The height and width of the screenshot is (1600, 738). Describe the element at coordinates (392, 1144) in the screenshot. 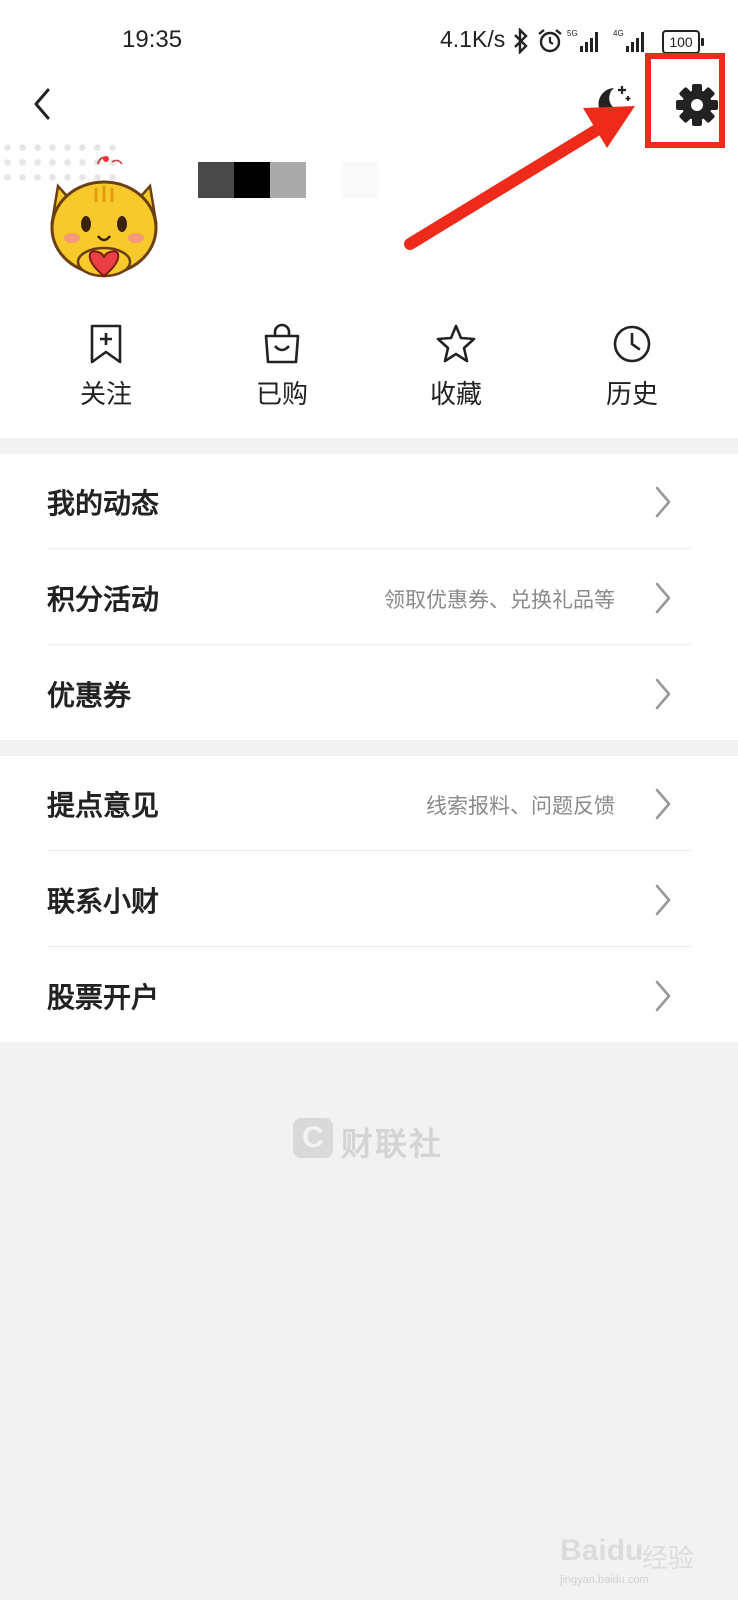

I see `brand-name: 财联社` at that location.